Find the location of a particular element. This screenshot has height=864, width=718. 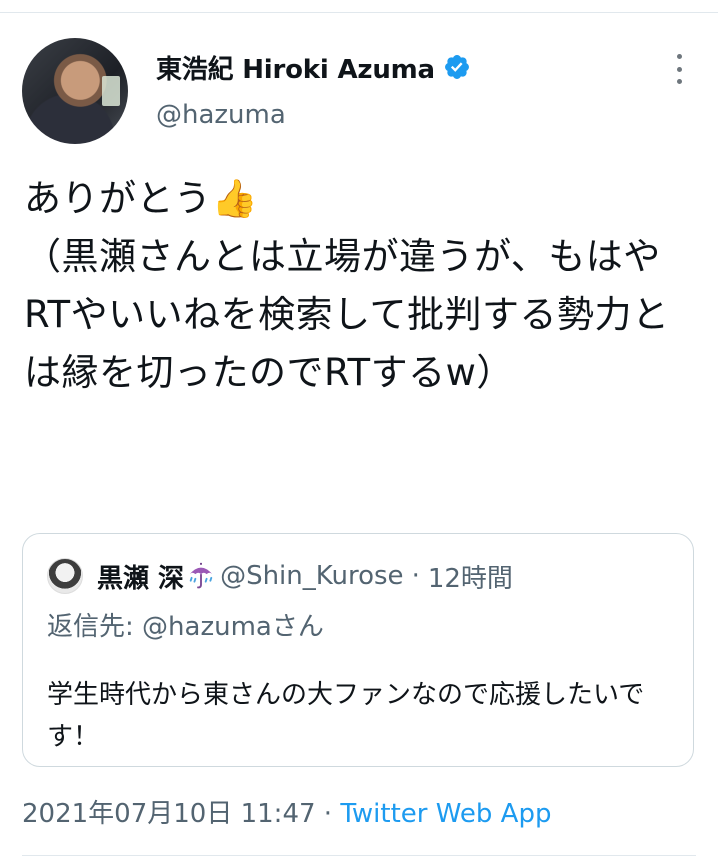

author-avatar is located at coordinates (75, 91).